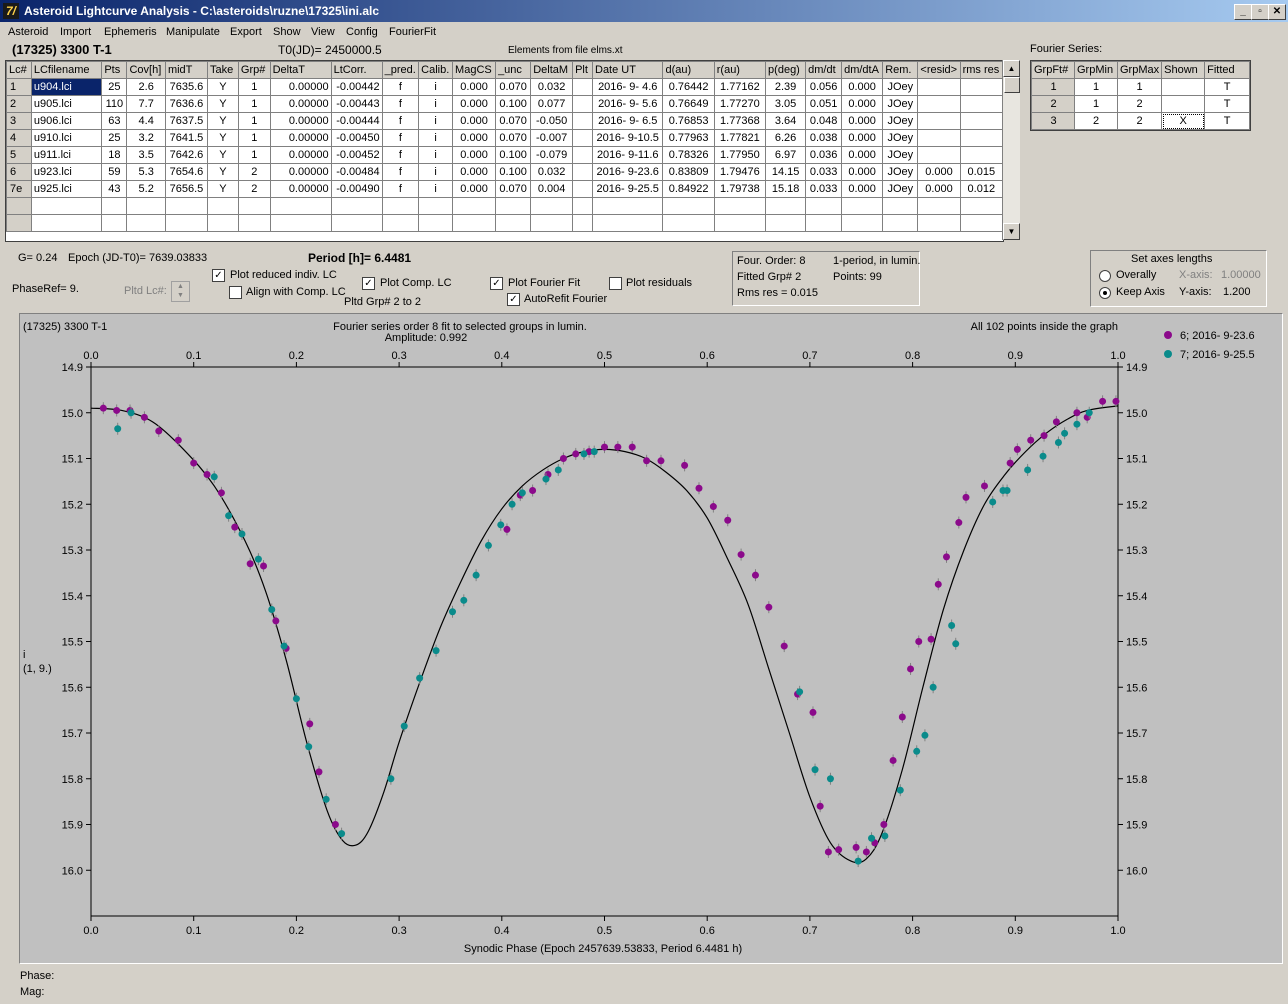 The width and height of the screenshot is (1288, 1004). What do you see at coordinates (235, 292) in the screenshot?
I see `align-comp-checkbox` at bounding box center [235, 292].